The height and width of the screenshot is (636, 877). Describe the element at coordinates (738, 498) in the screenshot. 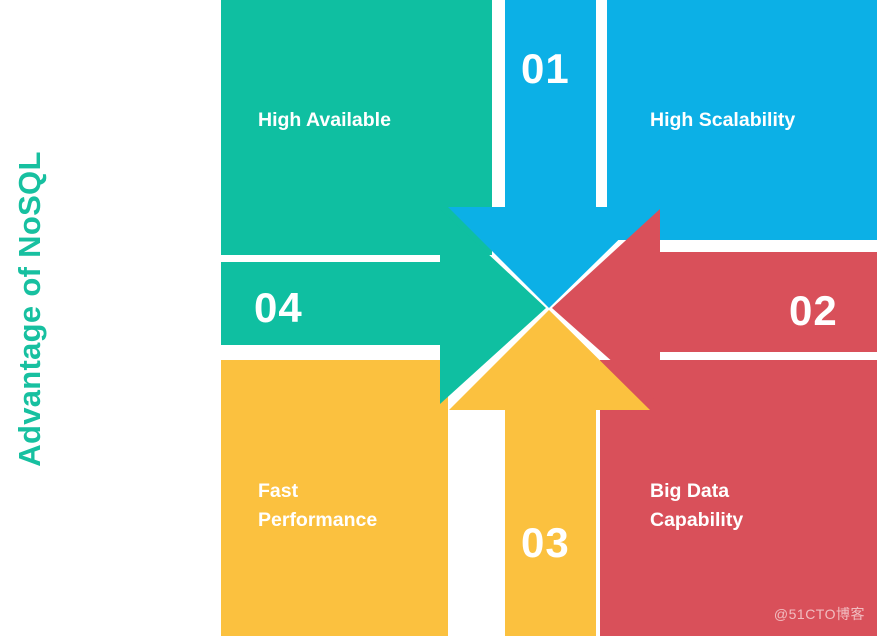

I see `quadrant-block-bottom-right` at that location.